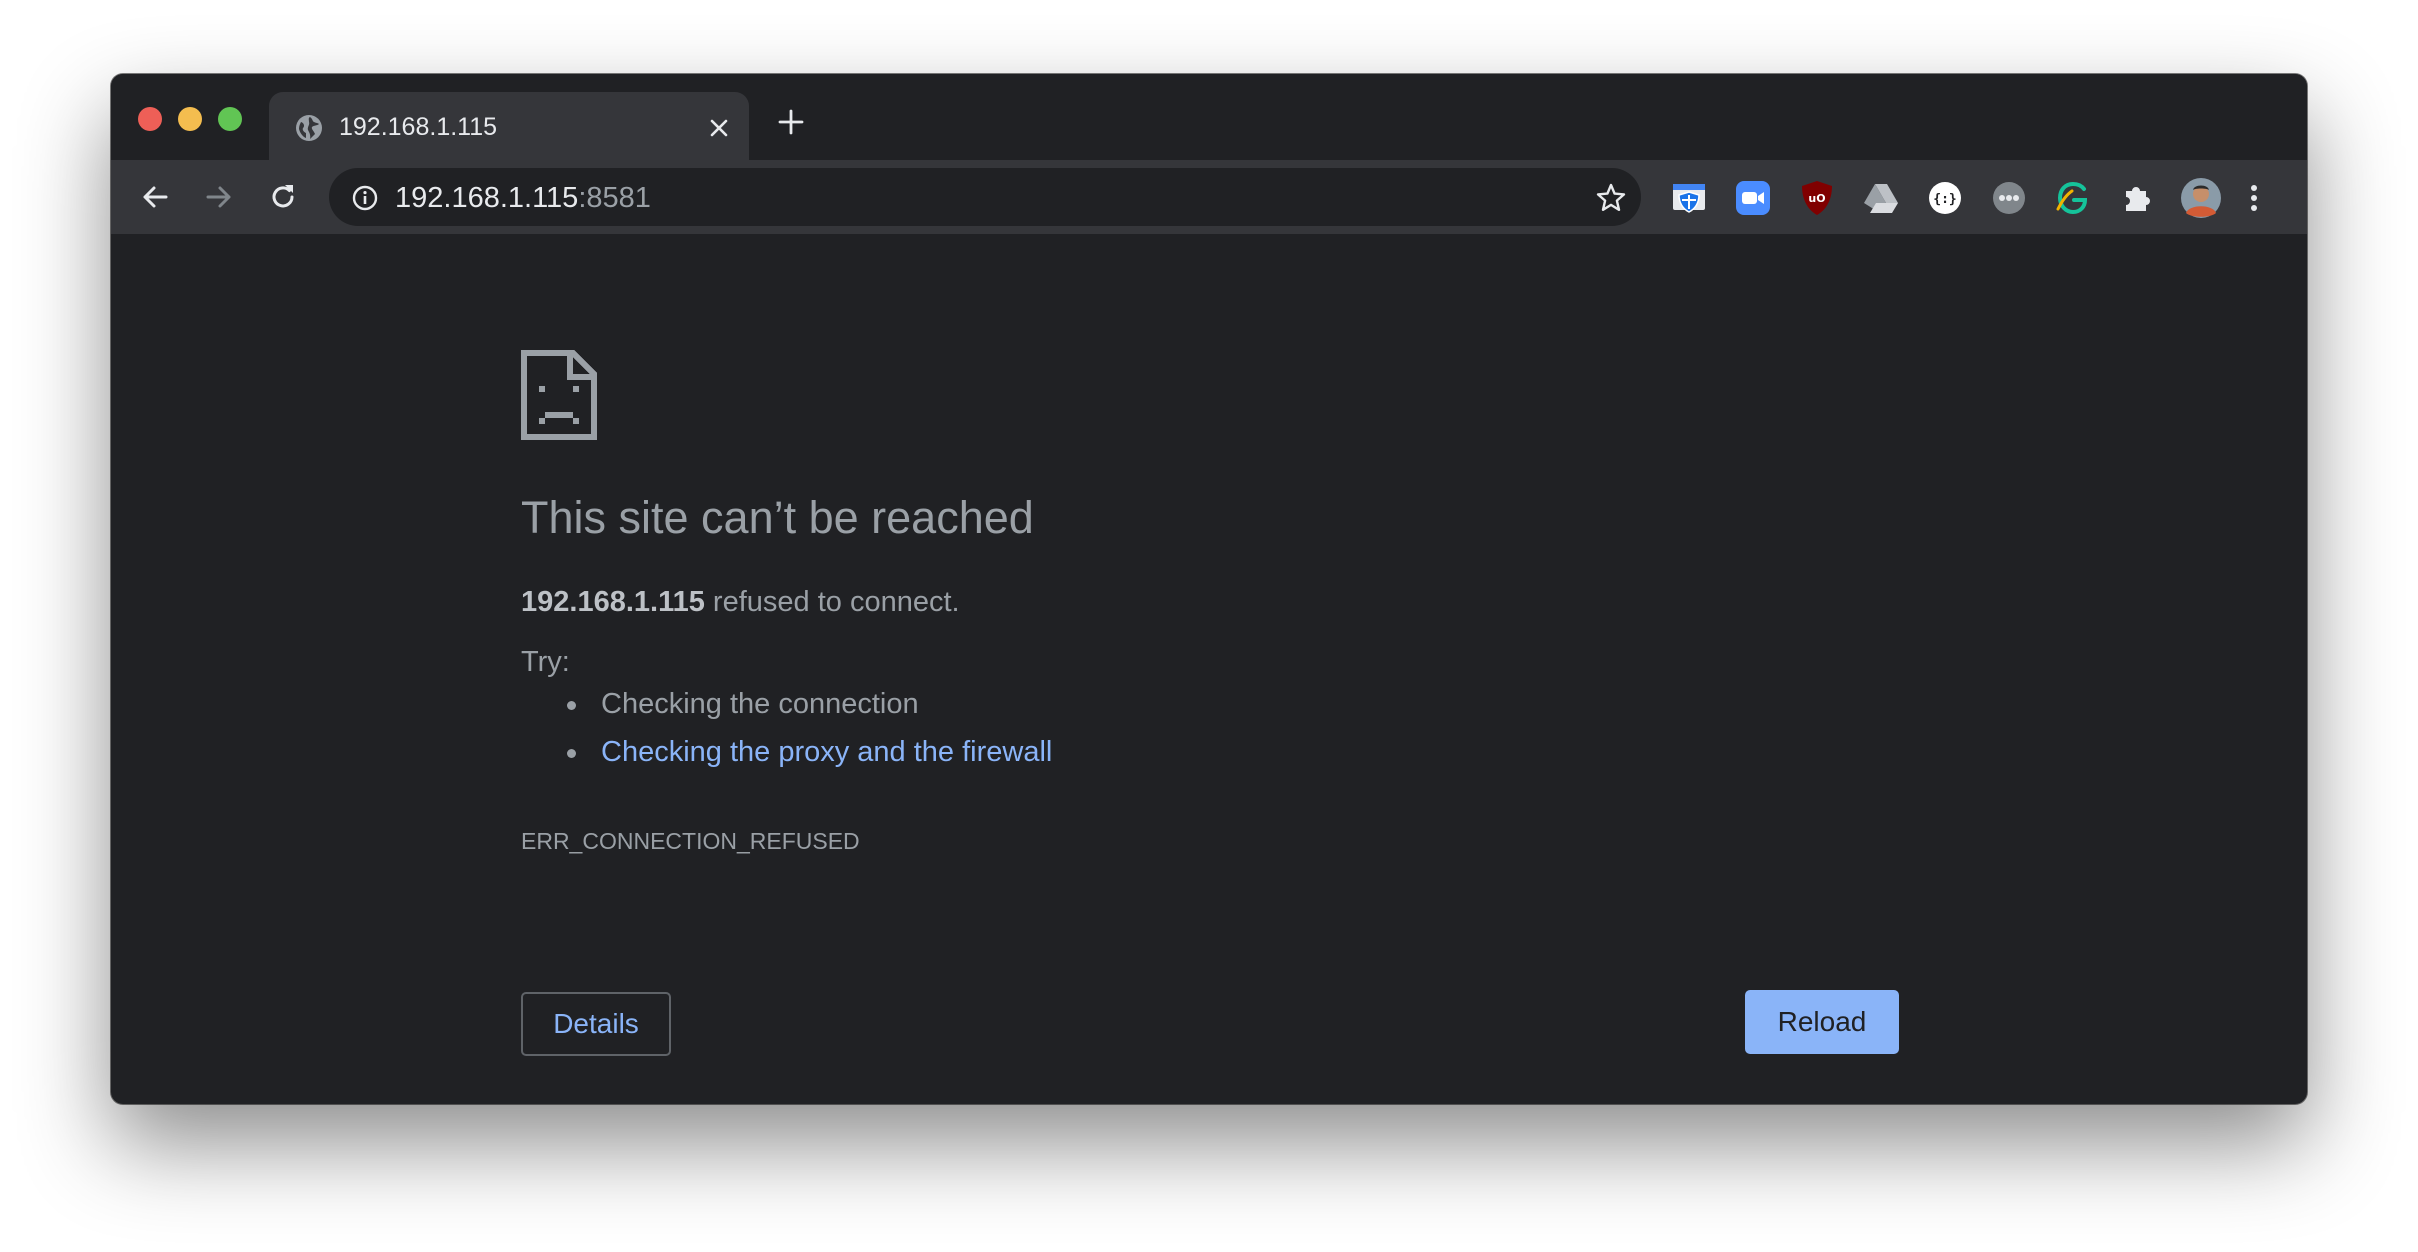  What do you see at coordinates (613, 602) in the screenshot?
I see `error-host: 192.168.1.115` at bounding box center [613, 602].